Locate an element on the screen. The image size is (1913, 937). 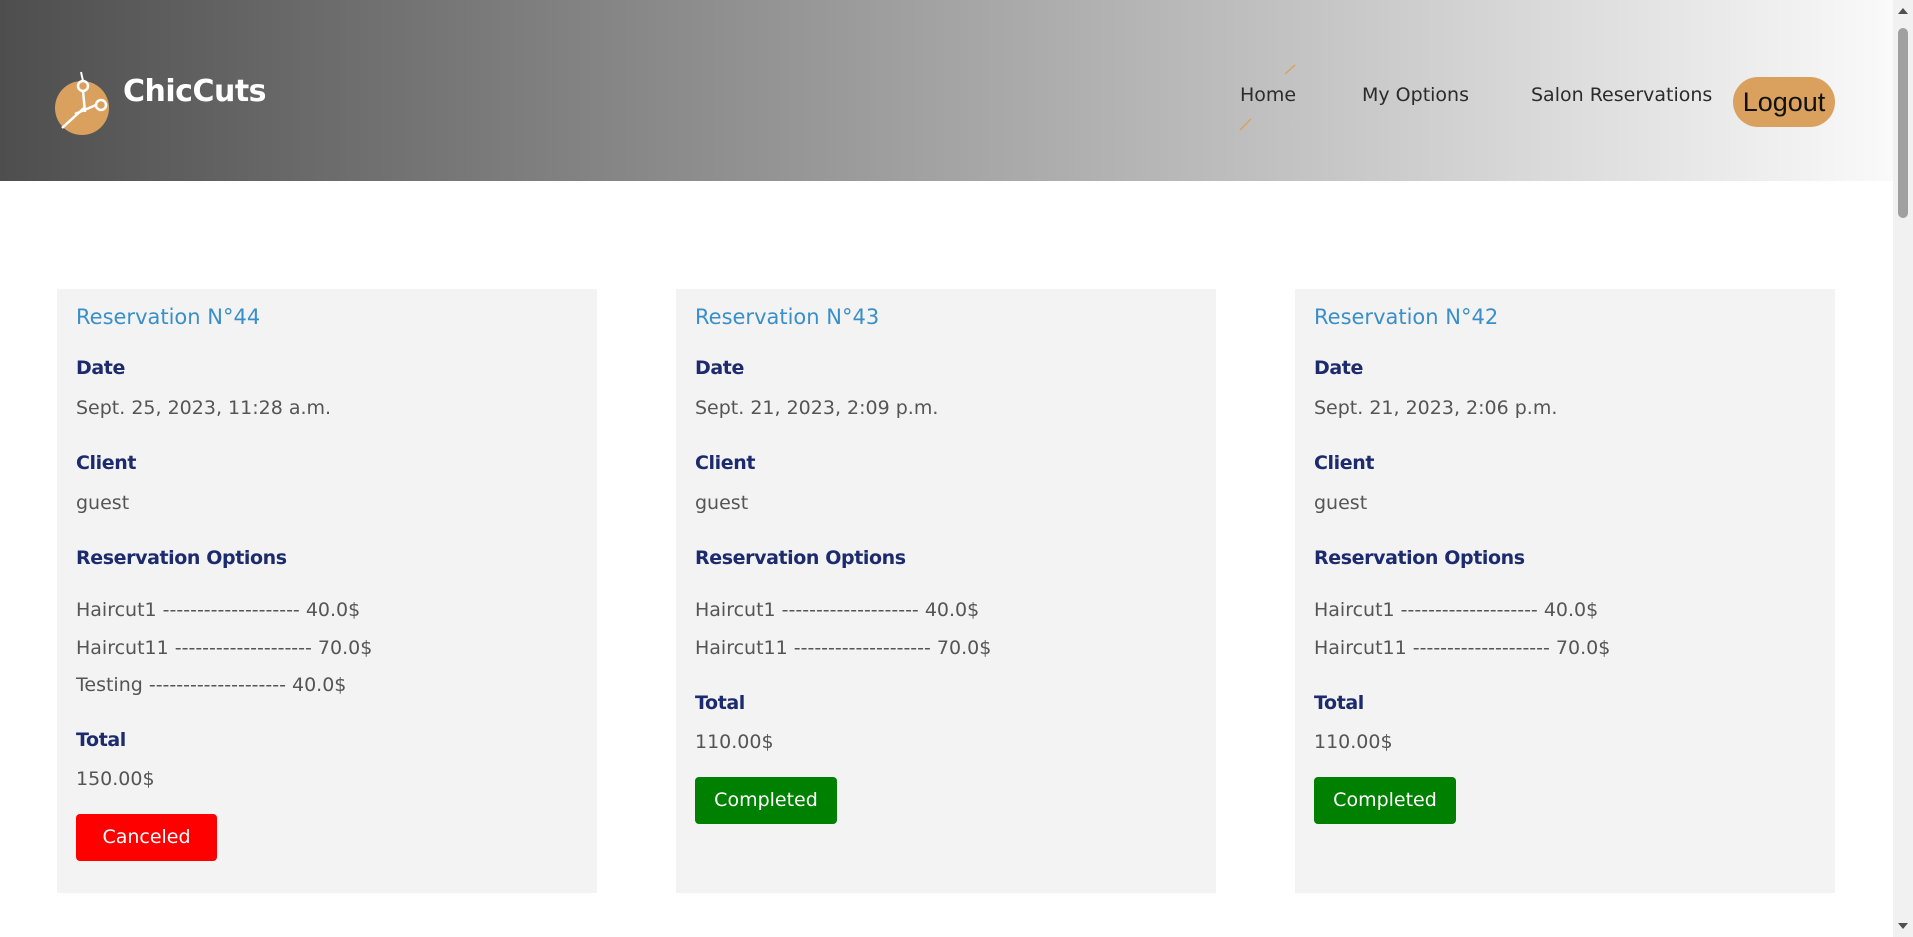
brand-name: ChicCuts is located at coordinates (195, 91).